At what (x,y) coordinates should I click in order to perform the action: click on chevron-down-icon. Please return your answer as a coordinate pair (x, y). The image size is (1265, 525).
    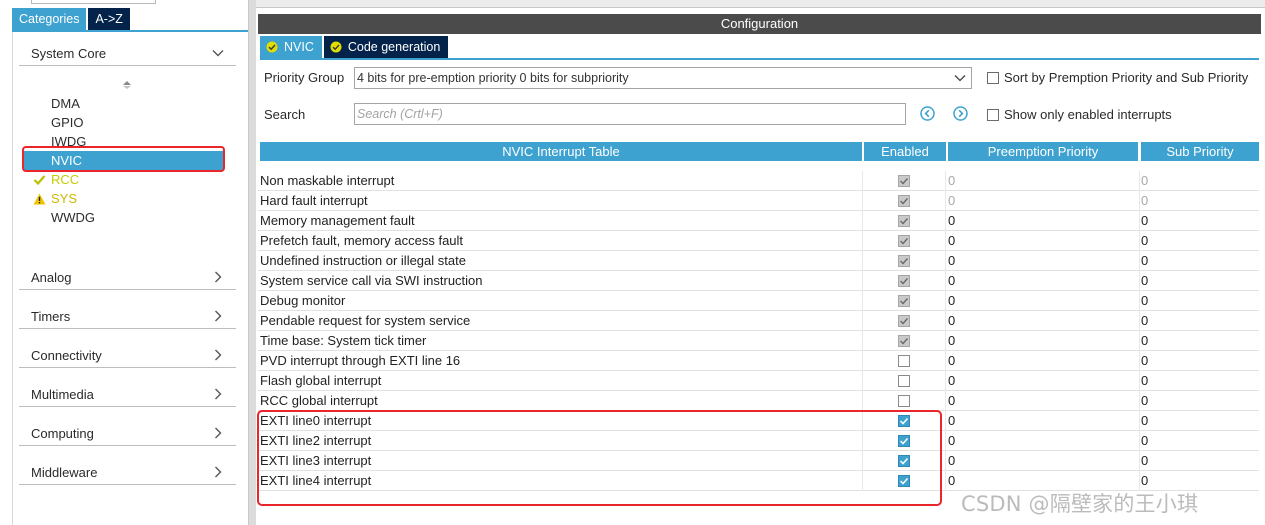
    Looking at the image, I should click on (960, 78).